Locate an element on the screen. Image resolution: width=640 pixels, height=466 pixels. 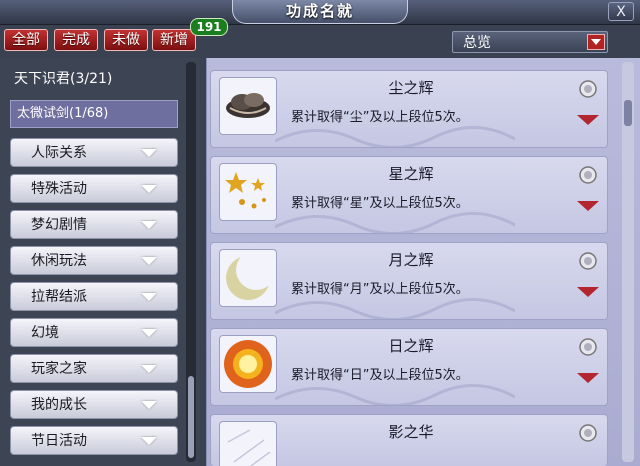
achievement-card: 影之华 is located at coordinates (409, 440).